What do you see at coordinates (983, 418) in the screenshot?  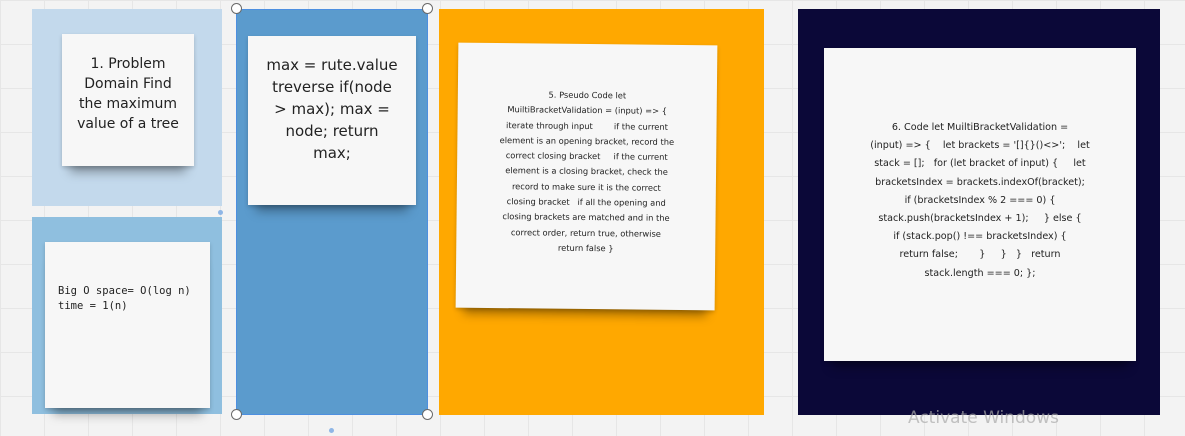 I see `activate-windows-watermark: Activate Windows` at bounding box center [983, 418].